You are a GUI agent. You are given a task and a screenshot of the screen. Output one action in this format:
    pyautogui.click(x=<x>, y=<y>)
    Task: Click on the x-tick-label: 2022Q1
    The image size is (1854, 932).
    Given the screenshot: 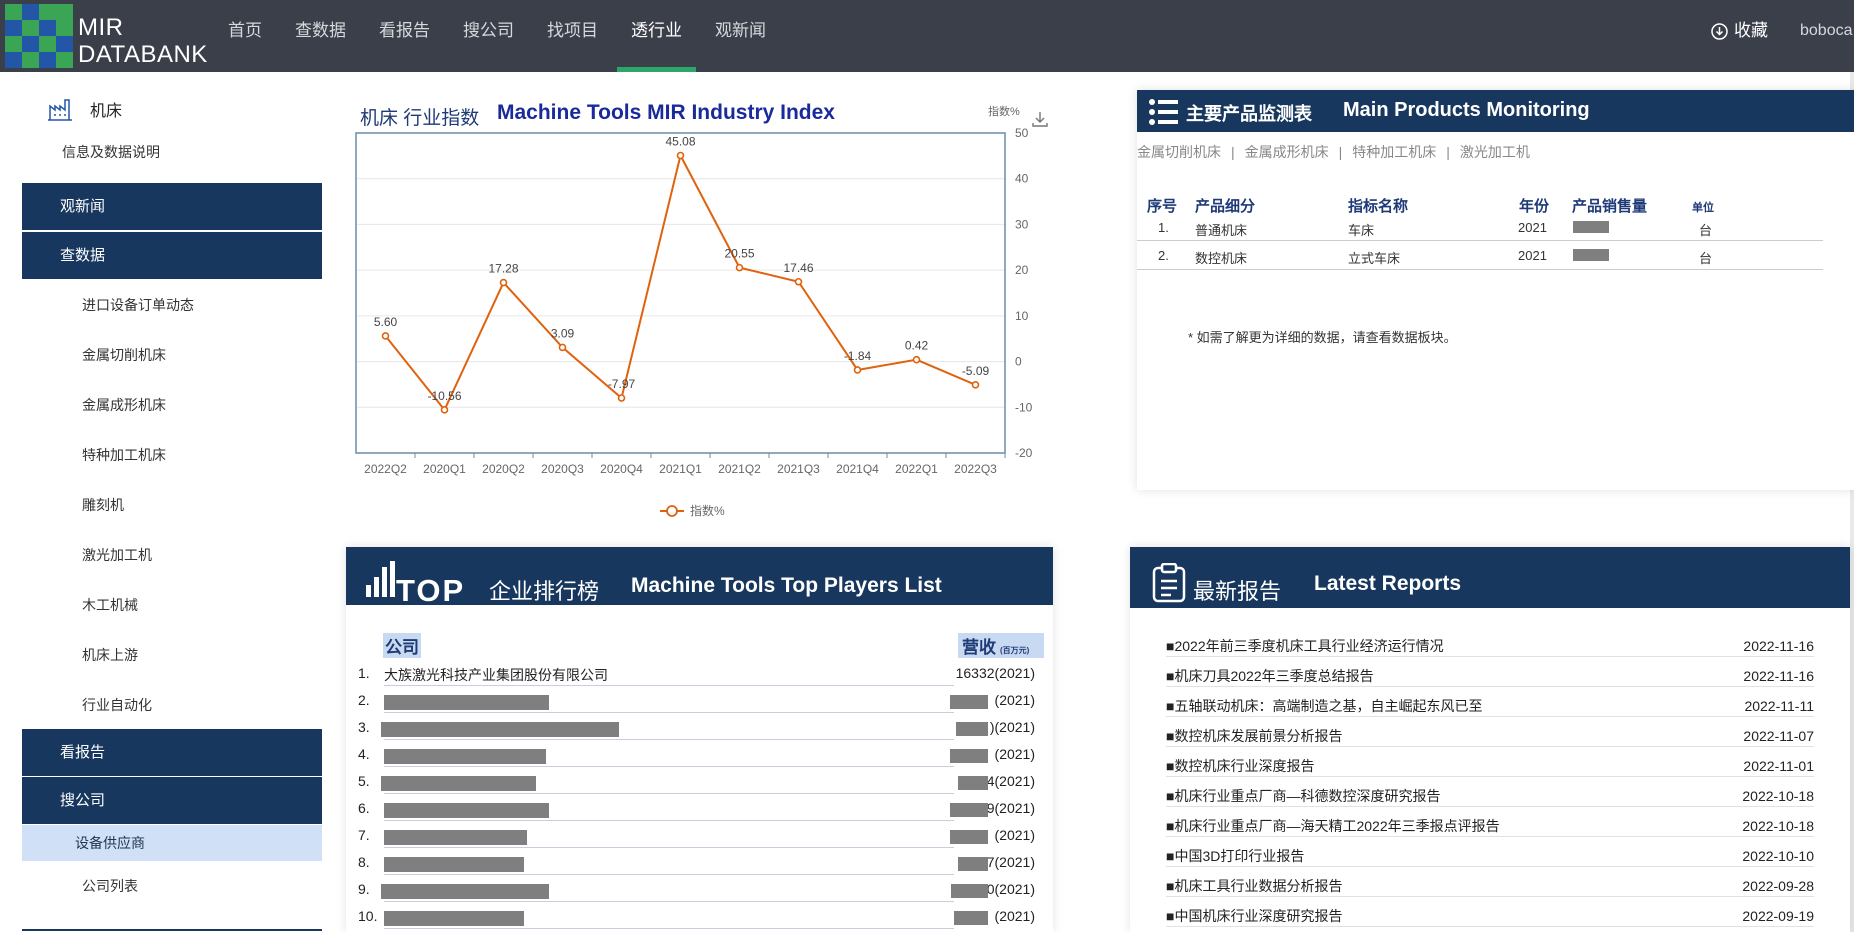 What is the action you would take?
    pyautogui.click(x=916, y=469)
    